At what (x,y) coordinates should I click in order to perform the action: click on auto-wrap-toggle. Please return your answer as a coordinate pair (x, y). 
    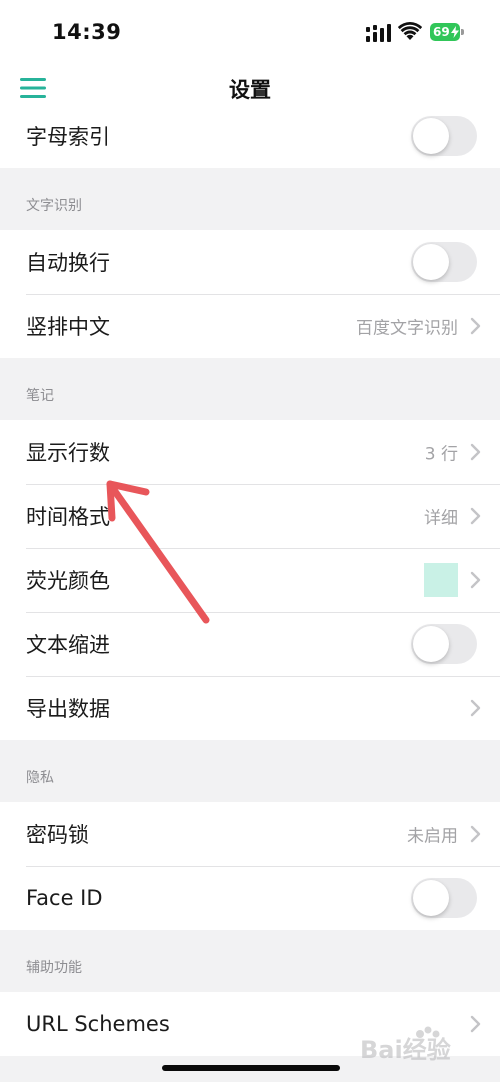
    Looking at the image, I should click on (444, 262).